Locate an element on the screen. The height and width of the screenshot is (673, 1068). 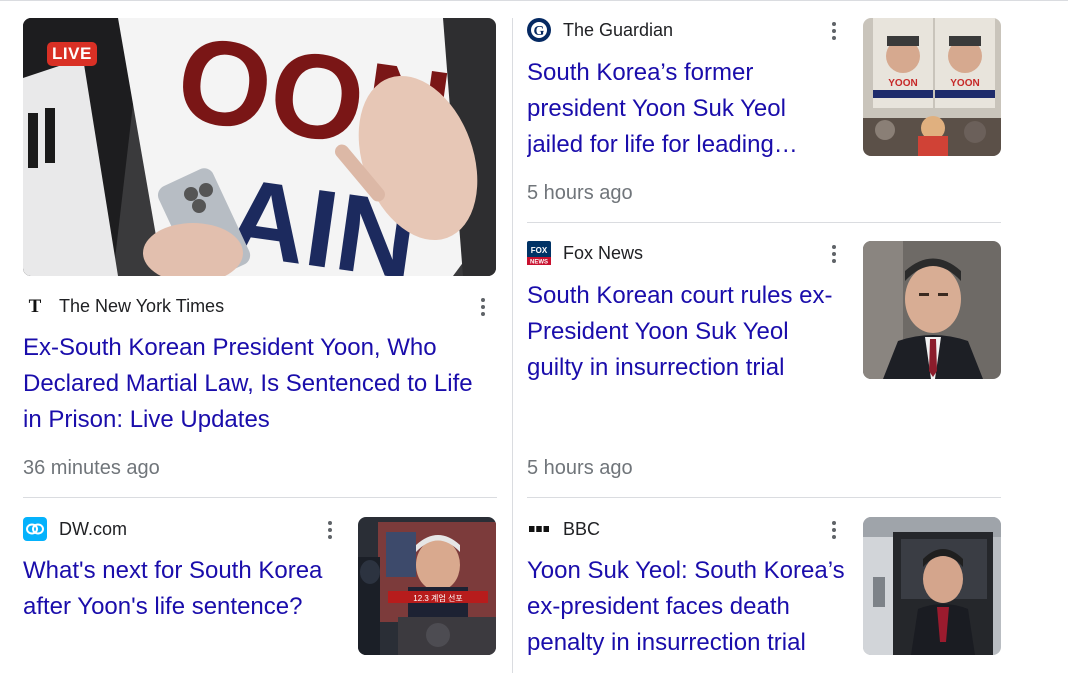
article-image-bbc is located at coordinates (932, 586).